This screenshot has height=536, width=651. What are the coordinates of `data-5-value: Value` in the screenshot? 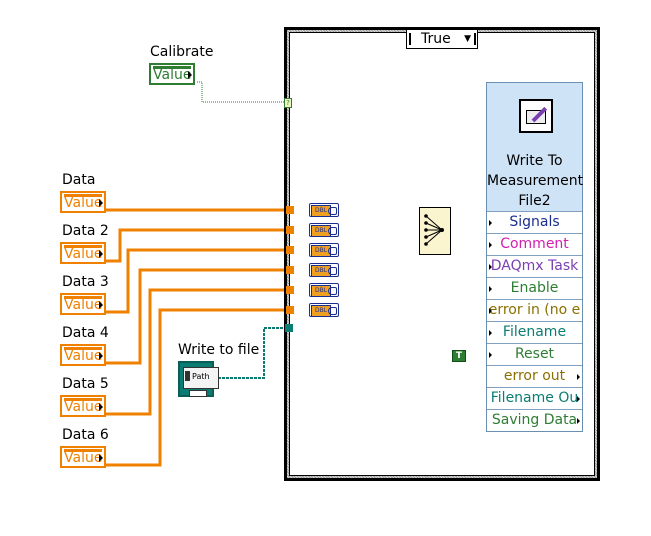 It's located at (83, 407).